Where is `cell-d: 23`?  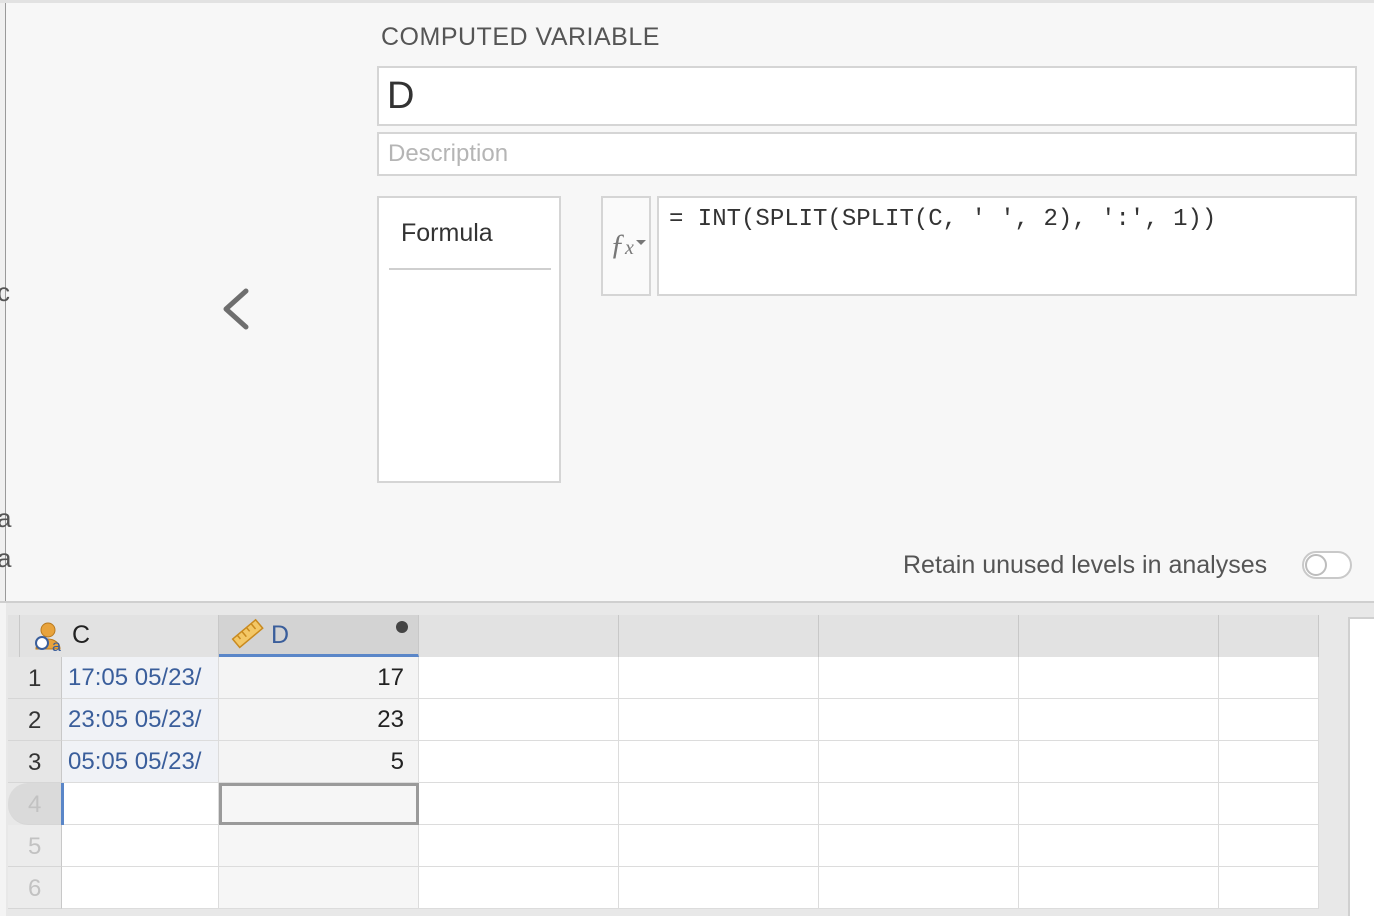 cell-d: 23 is located at coordinates (319, 720).